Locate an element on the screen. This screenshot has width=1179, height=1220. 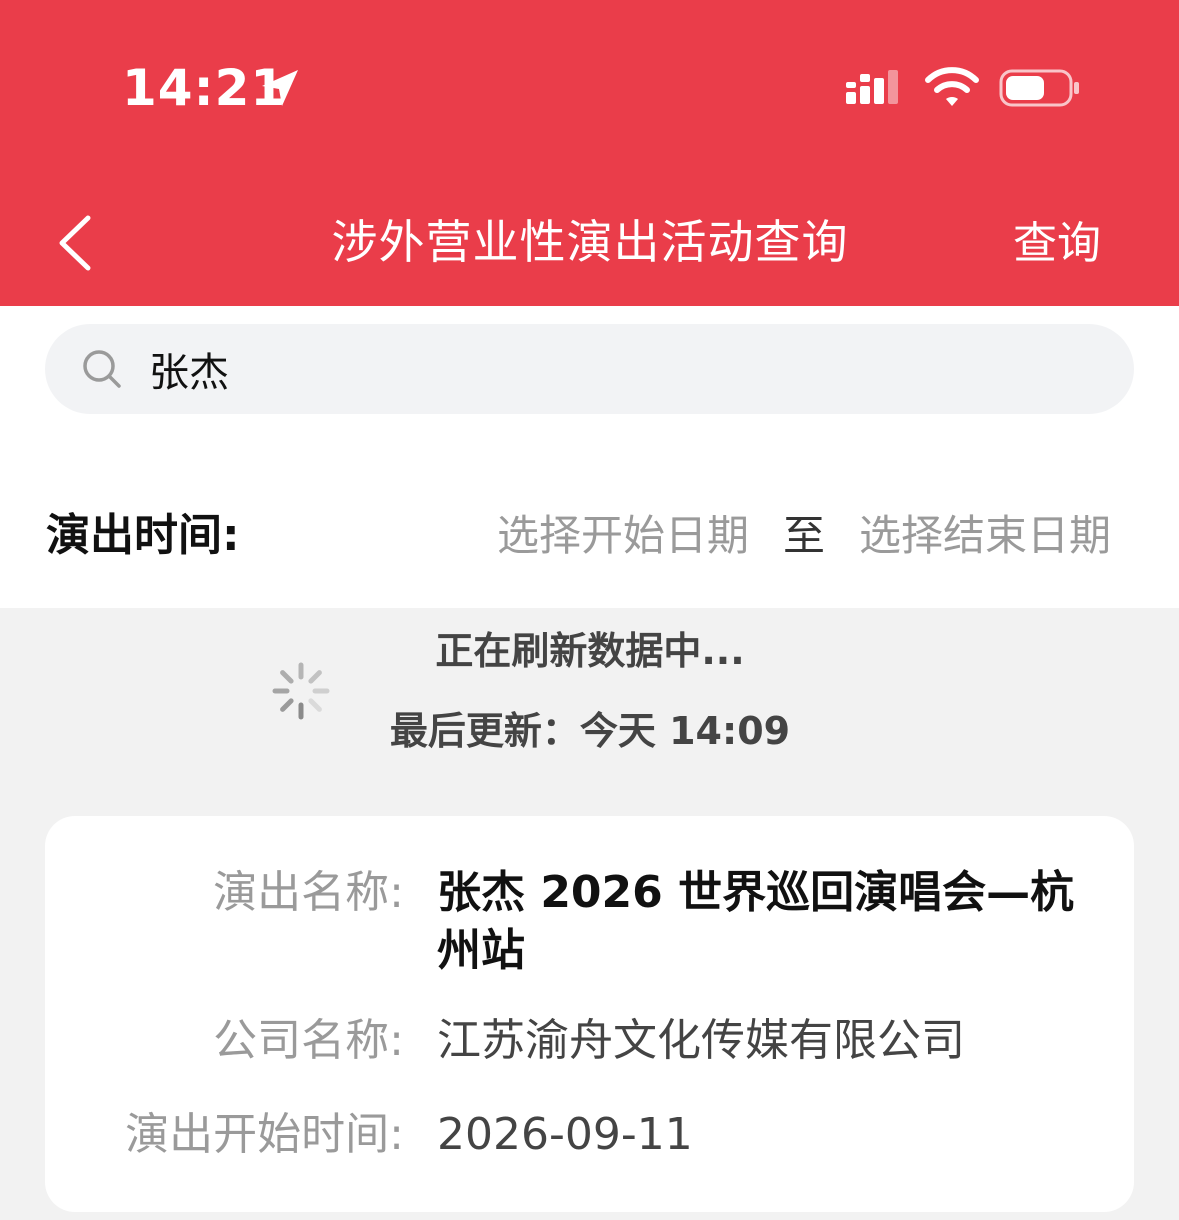
last-update-text: 最后更新：今天 14:09 is located at coordinates (590, 731).